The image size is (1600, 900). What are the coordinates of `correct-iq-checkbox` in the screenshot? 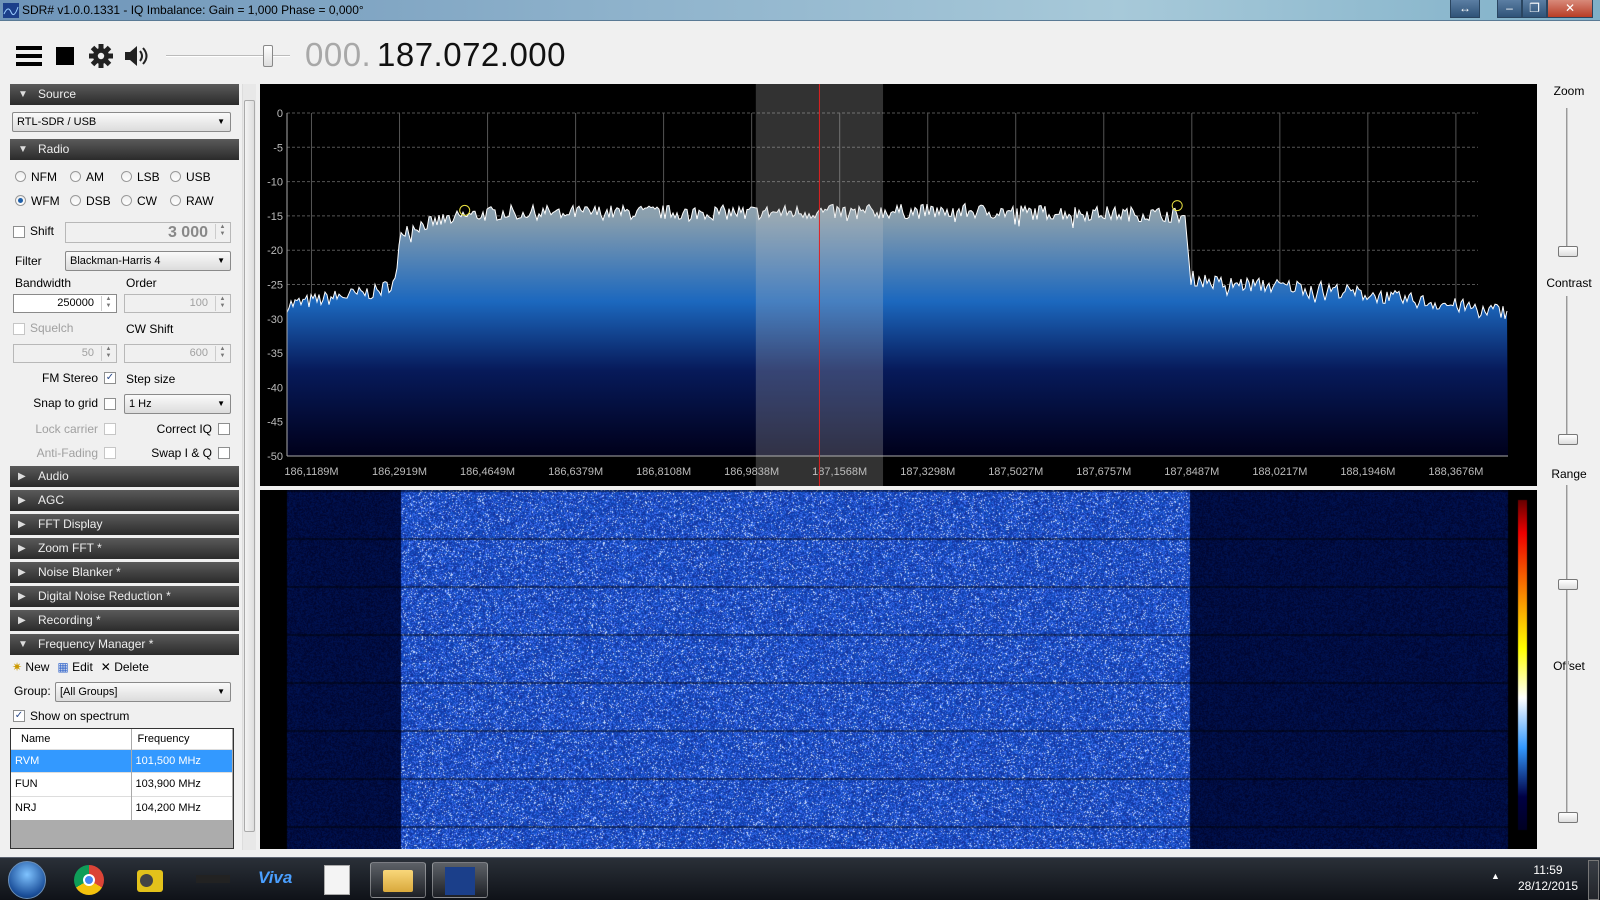 It's located at (224, 429).